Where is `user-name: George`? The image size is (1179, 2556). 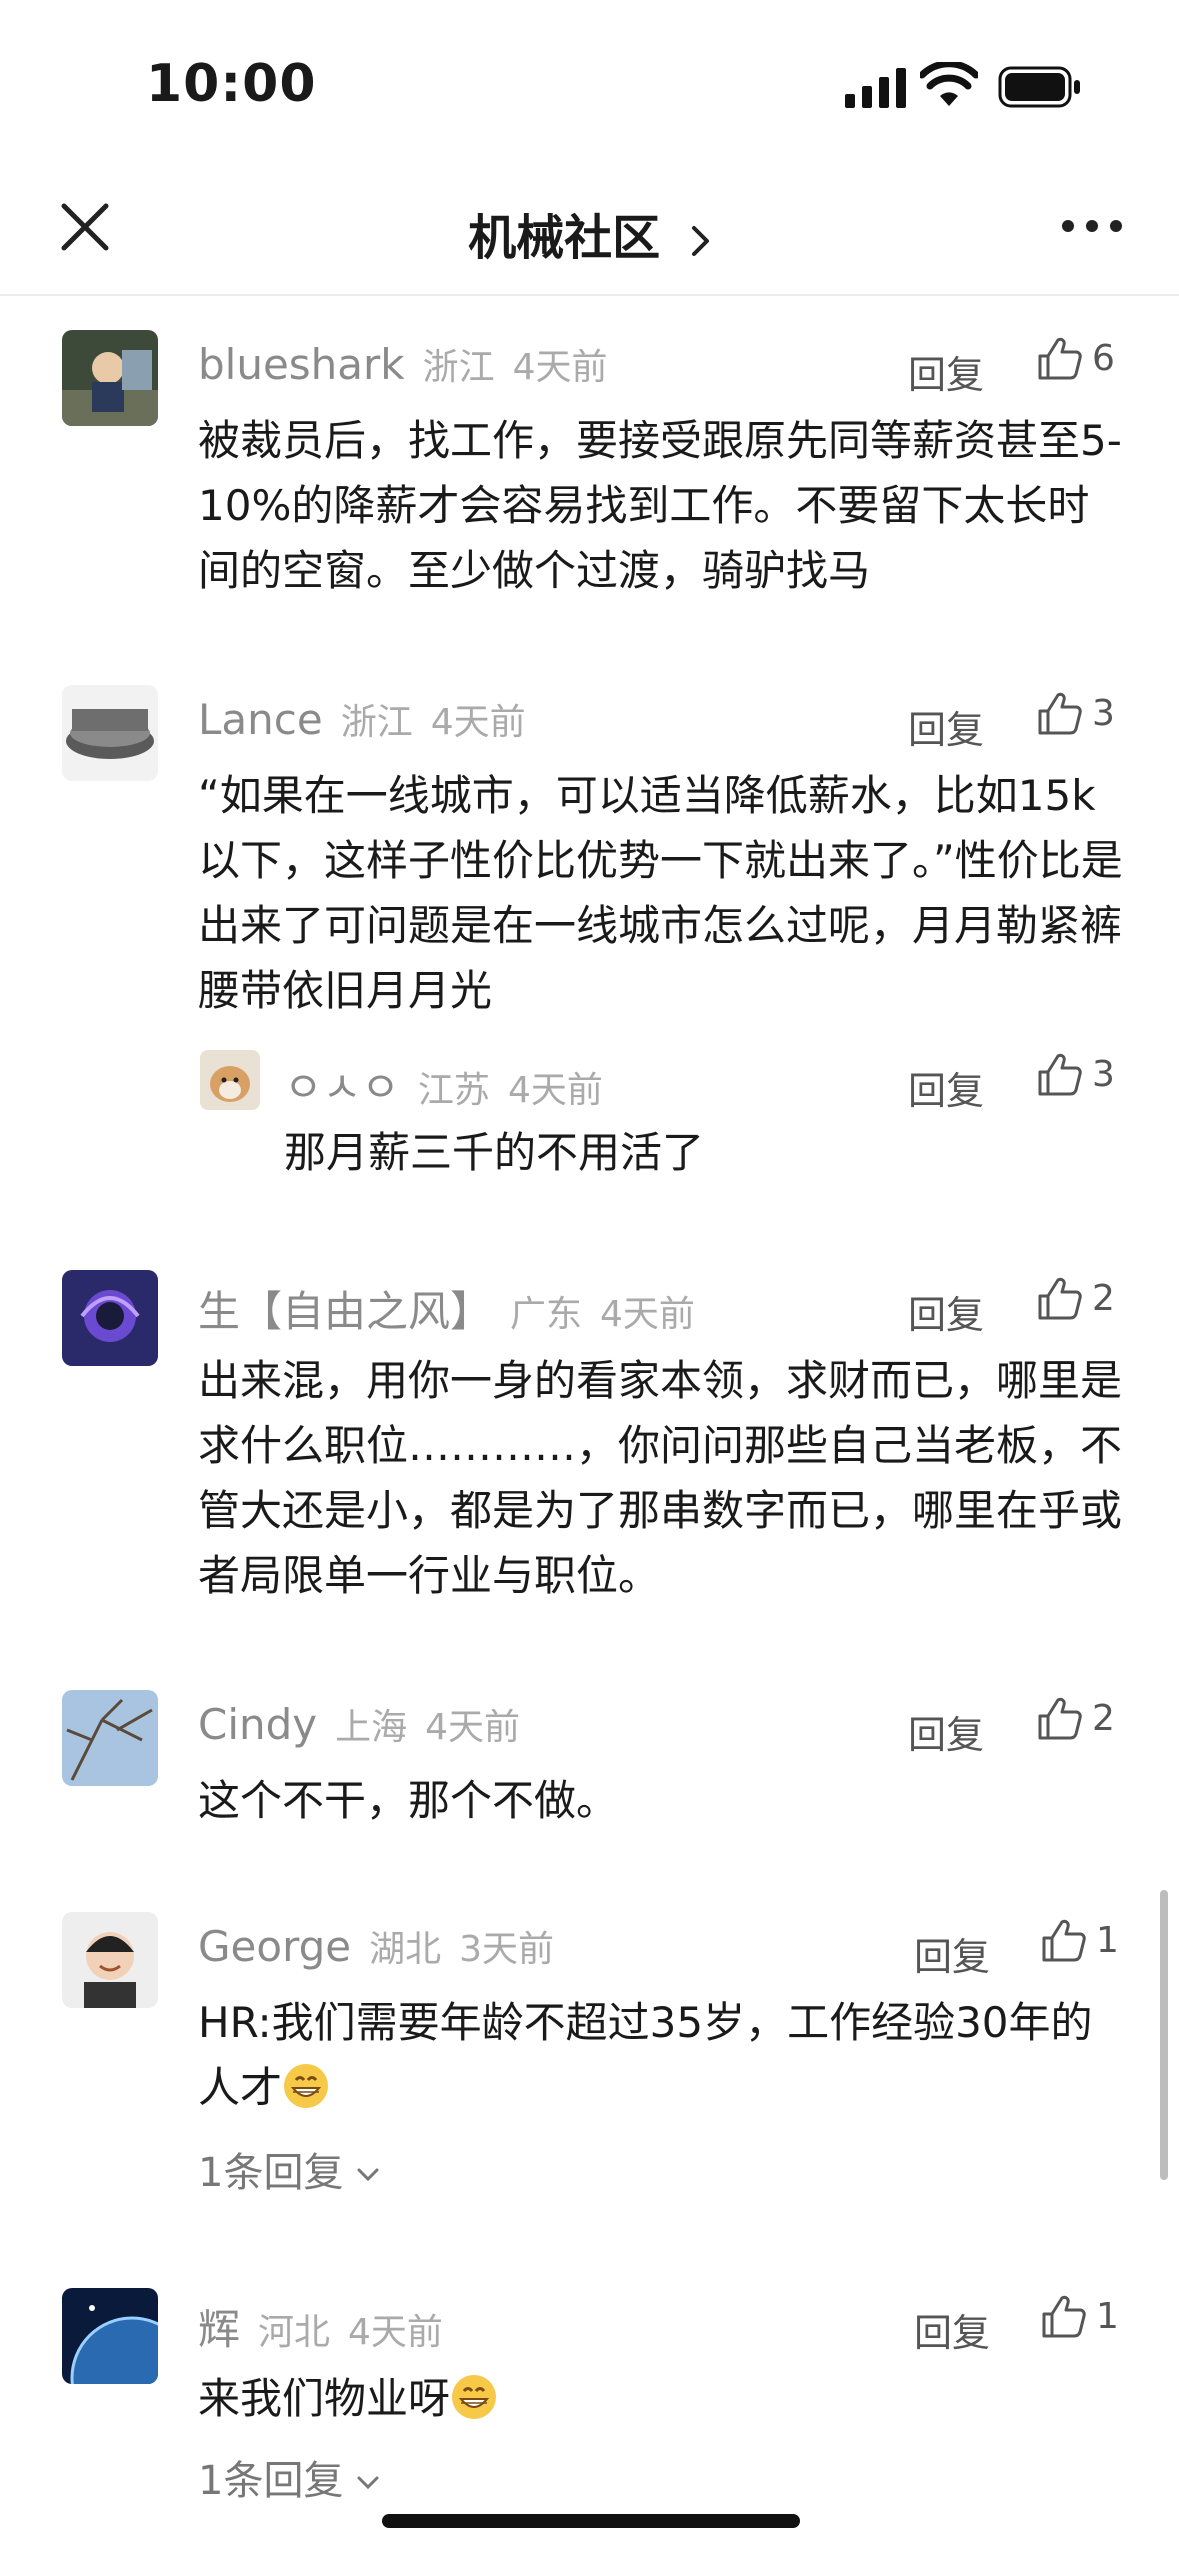
user-name: George is located at coordinates (274, 1946).